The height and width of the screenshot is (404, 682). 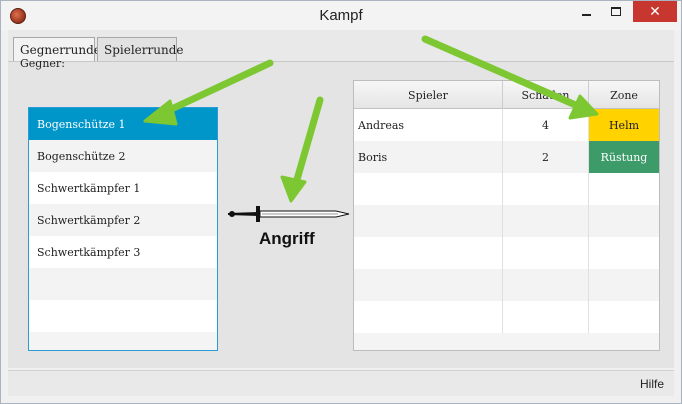 What do you see at coordinates (624, 95) in the screenshot?
I see `column-header-zone: Zone` at bounding box center [624, 95].